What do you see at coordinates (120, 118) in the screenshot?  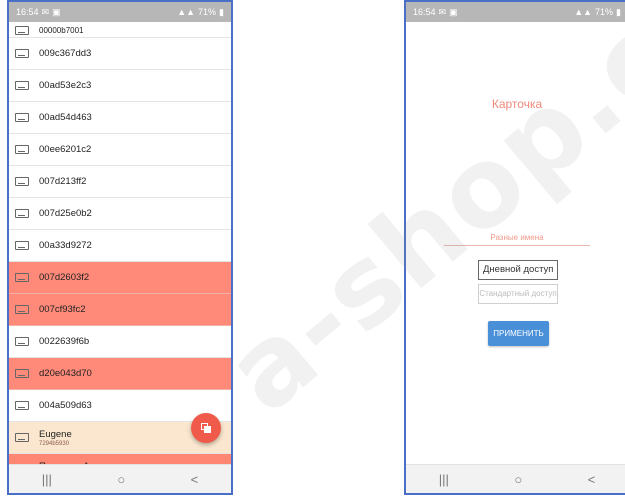 I see `list-item: 00ad54d463` at bounding box center [120, 118].